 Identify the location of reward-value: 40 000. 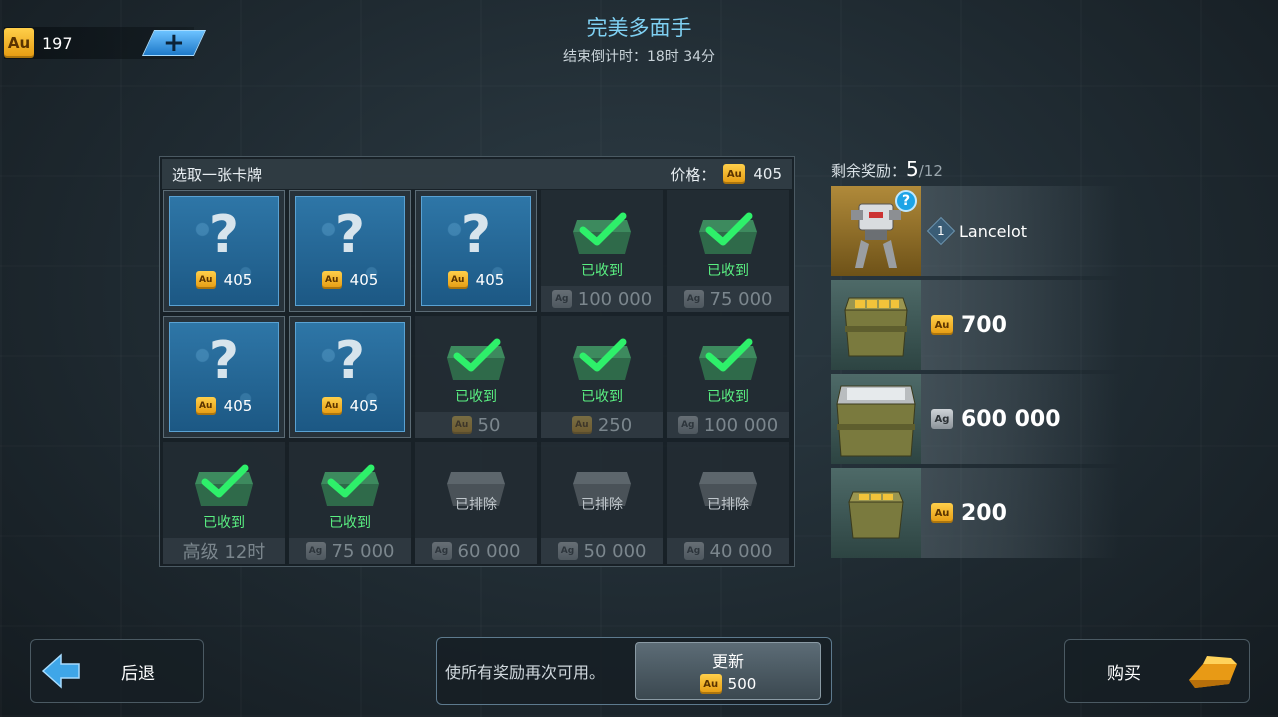
(741, 551).